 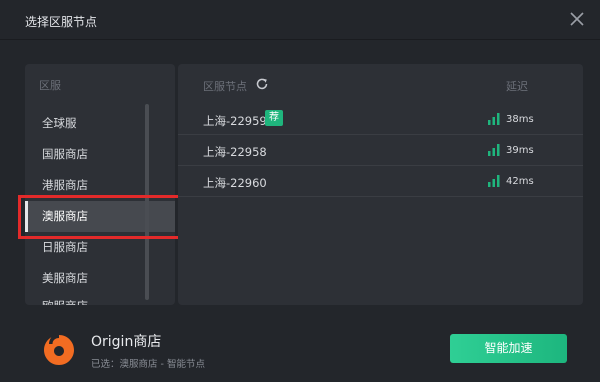 What do you see at coordinates (100, 154) in the screenshot?
I see `region-item-cn: 国服商店` at bounding box center [100, 154].